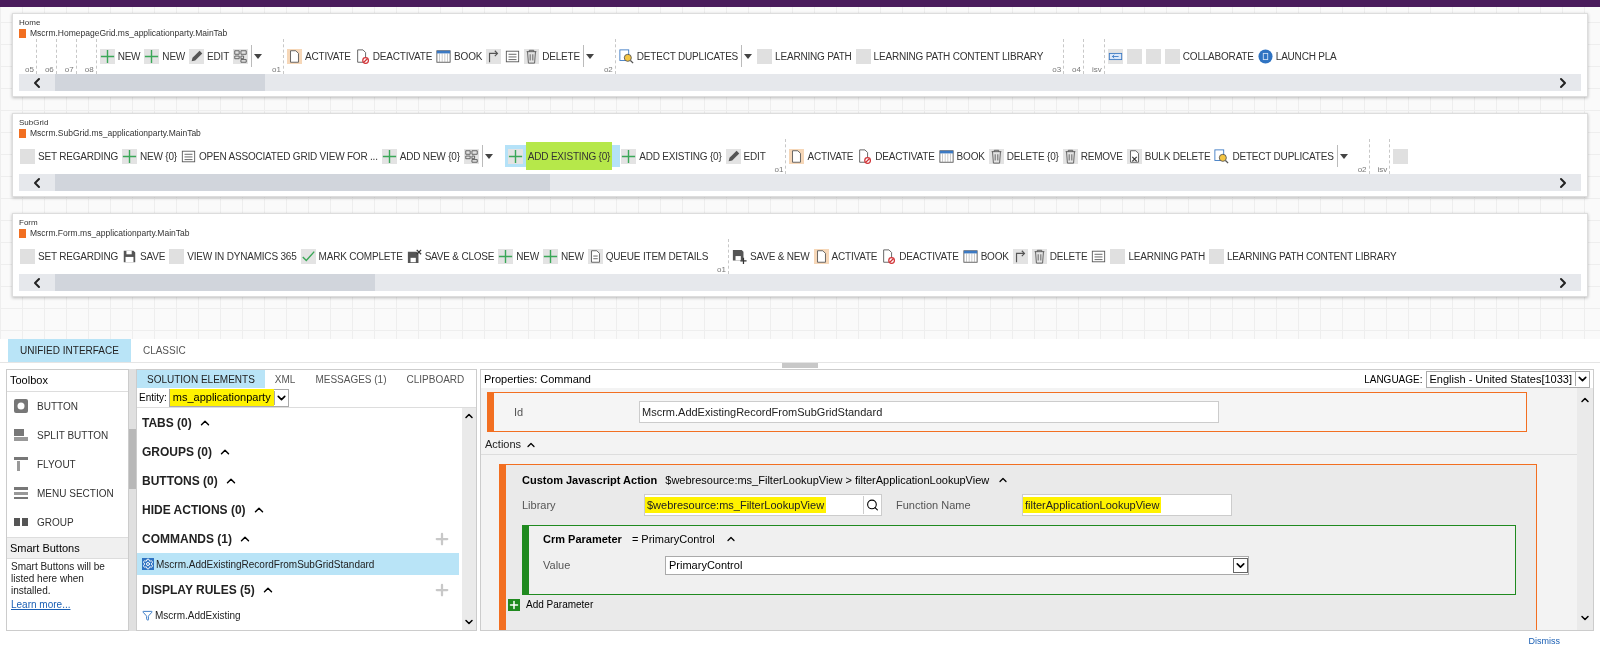  I want to click on solution-item: Mscrm.AddExistingRecordFromSubGridStandard, so click(298, 564).